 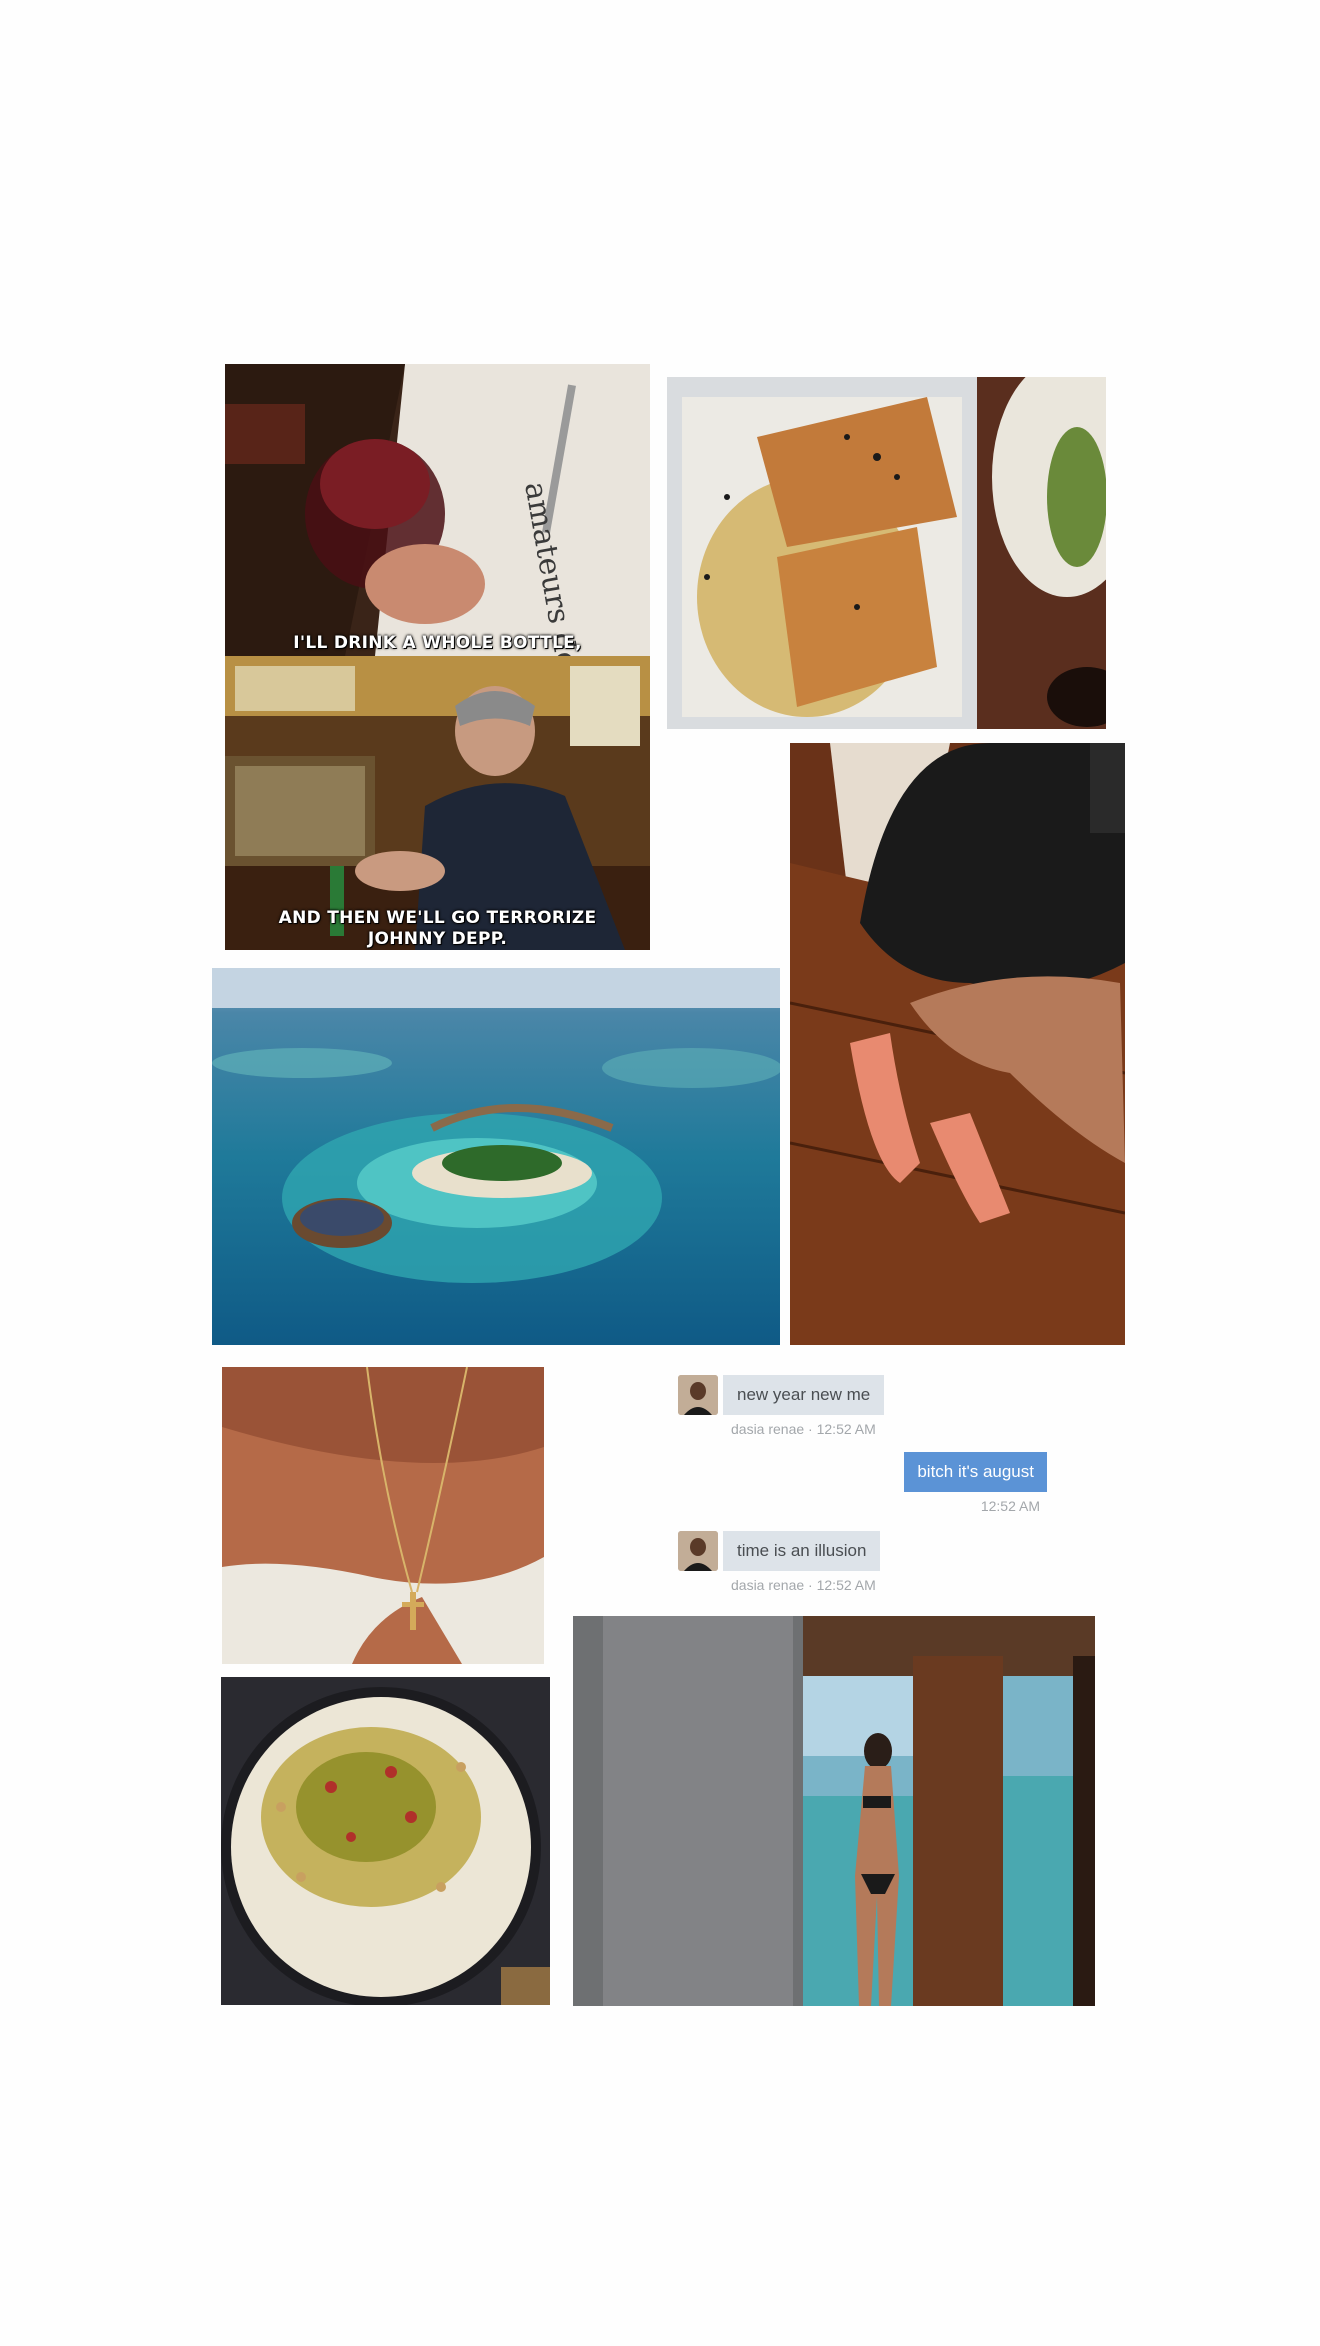 I want to click on photo-mezze-bowl, so click(x=385, y=1841).